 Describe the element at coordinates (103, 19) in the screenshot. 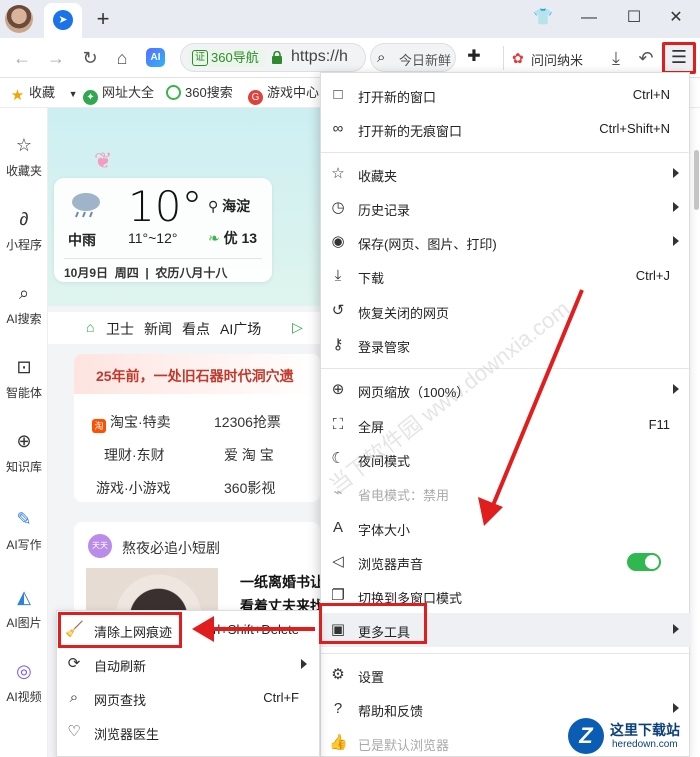

I see `new-tab-button: +` at that location.